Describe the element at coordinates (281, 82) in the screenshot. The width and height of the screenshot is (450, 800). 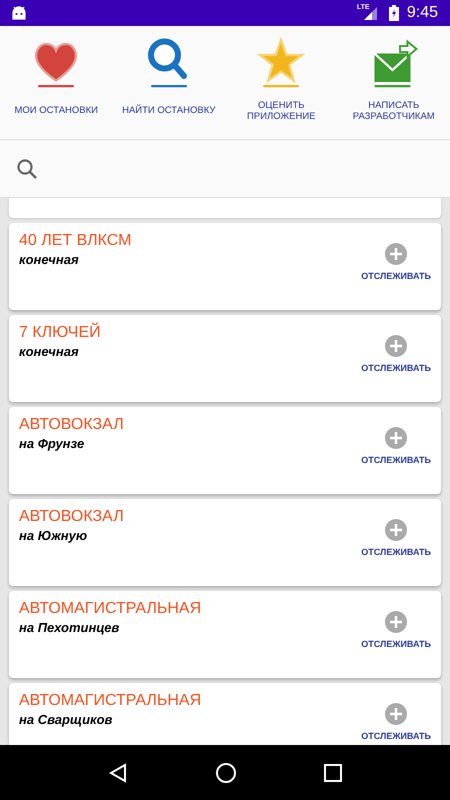
I see `menu-button: ОЦЕНИТЬ ПРИЛОЖЕНИЕ` at that location.